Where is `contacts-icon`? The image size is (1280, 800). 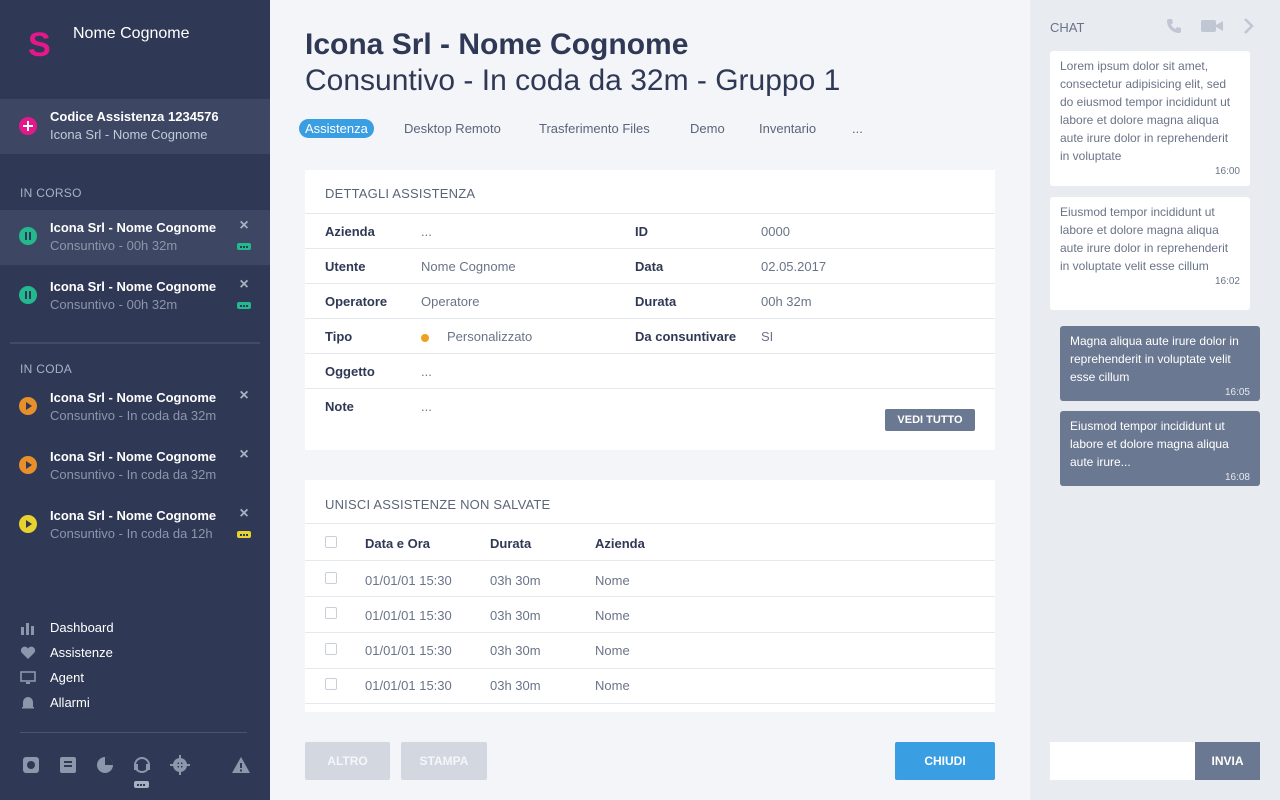 contacts-icon is located at coordinates (68, 765).